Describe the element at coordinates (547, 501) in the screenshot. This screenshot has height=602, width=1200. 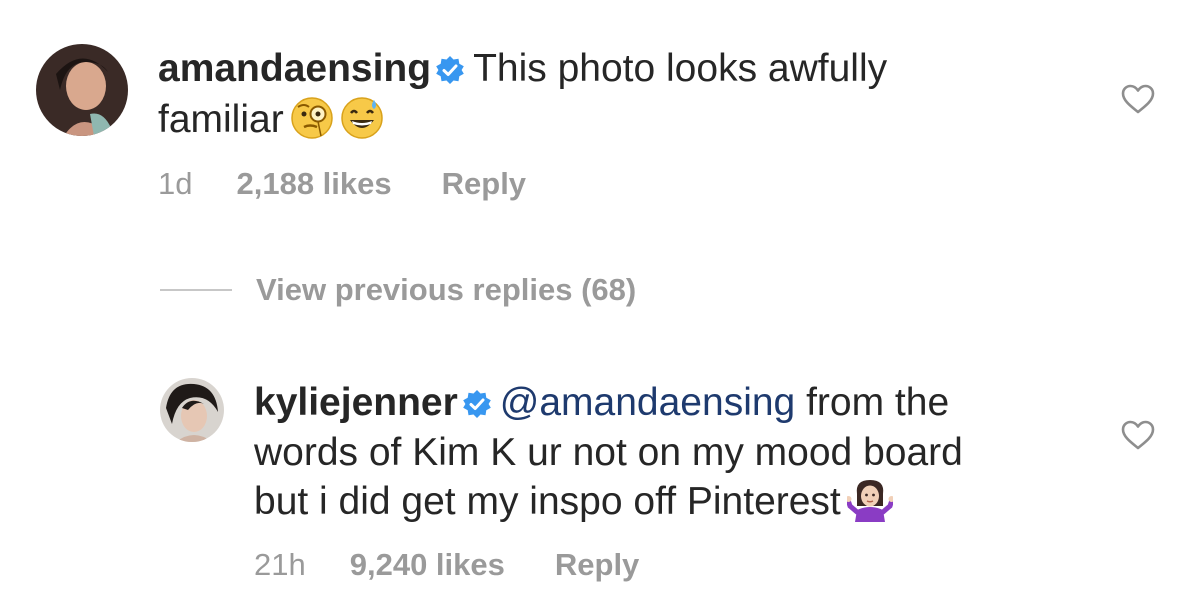
I see `comment-text-line: but i did get my inspo off Pinterest` at that location.